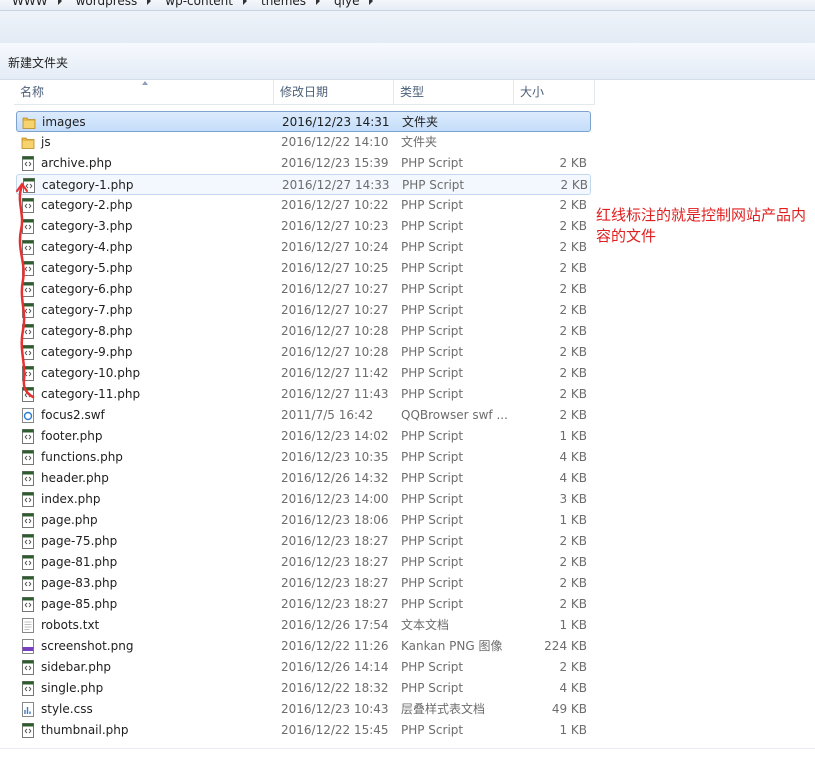  I want to click on breadcrumb-item: wordpress, so click(107, 4).